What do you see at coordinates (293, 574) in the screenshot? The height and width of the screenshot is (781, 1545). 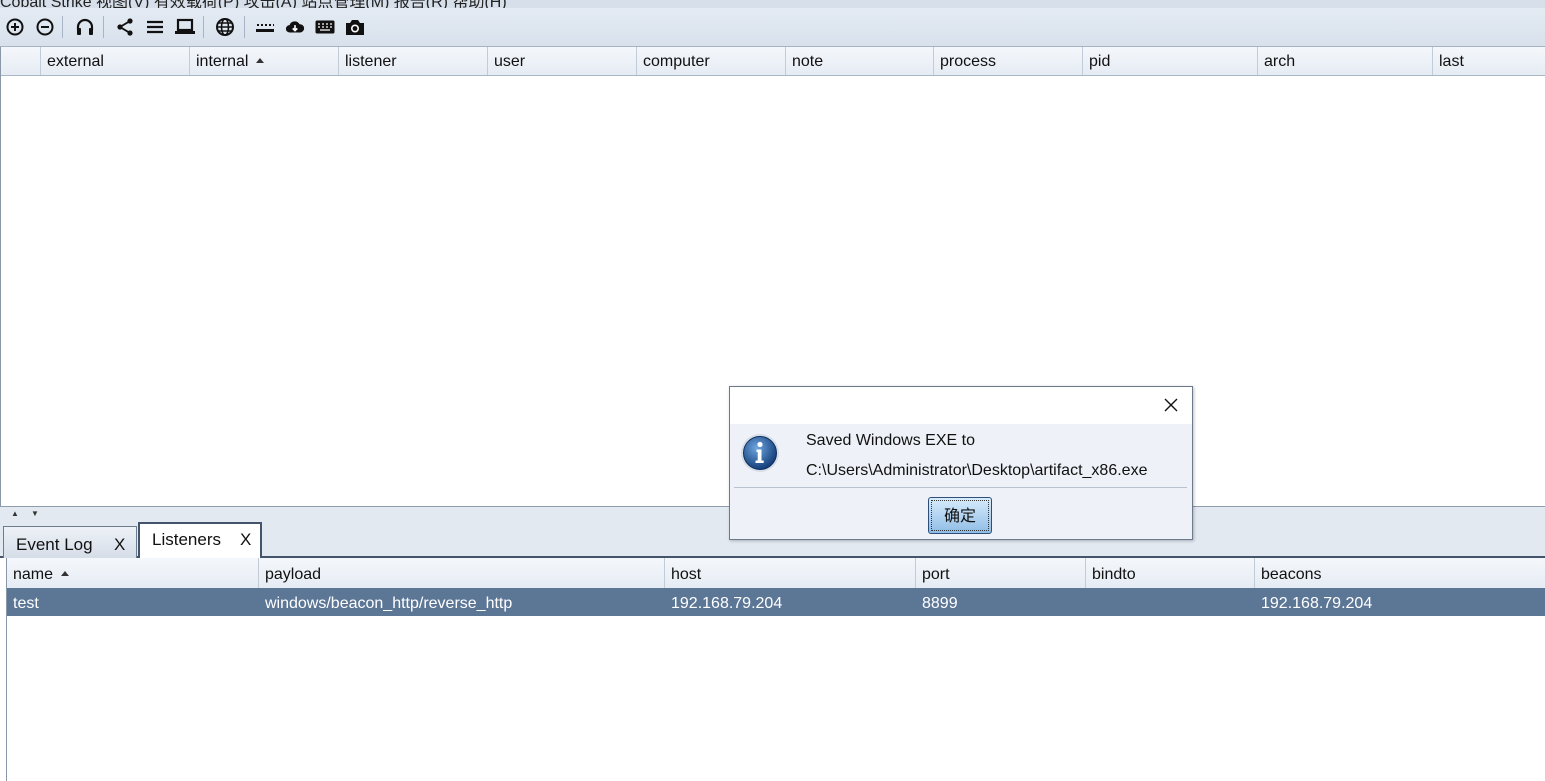 I see `column-header-label: payload` at bounding box center [293, 574].